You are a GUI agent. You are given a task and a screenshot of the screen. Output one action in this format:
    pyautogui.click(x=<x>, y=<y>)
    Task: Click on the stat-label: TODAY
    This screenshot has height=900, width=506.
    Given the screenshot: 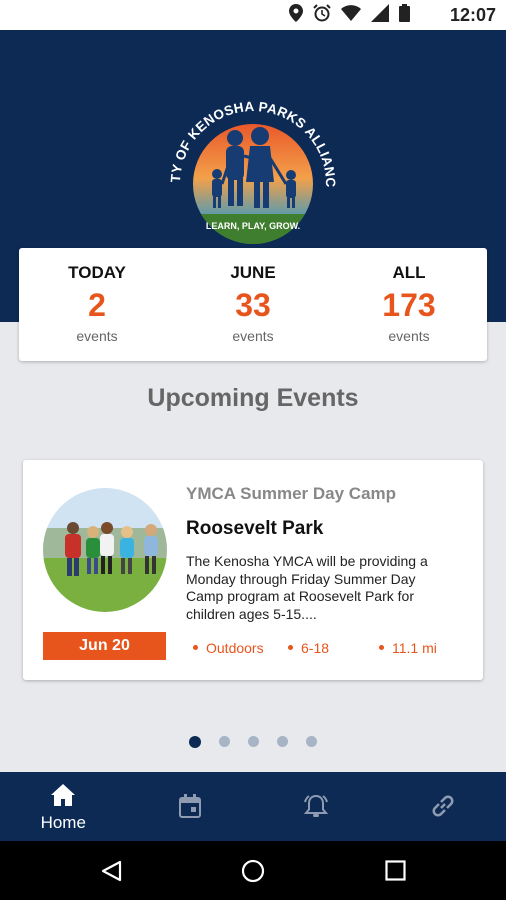 What is the action you would take?
    pyautogui.click(x=97, y=272)
    